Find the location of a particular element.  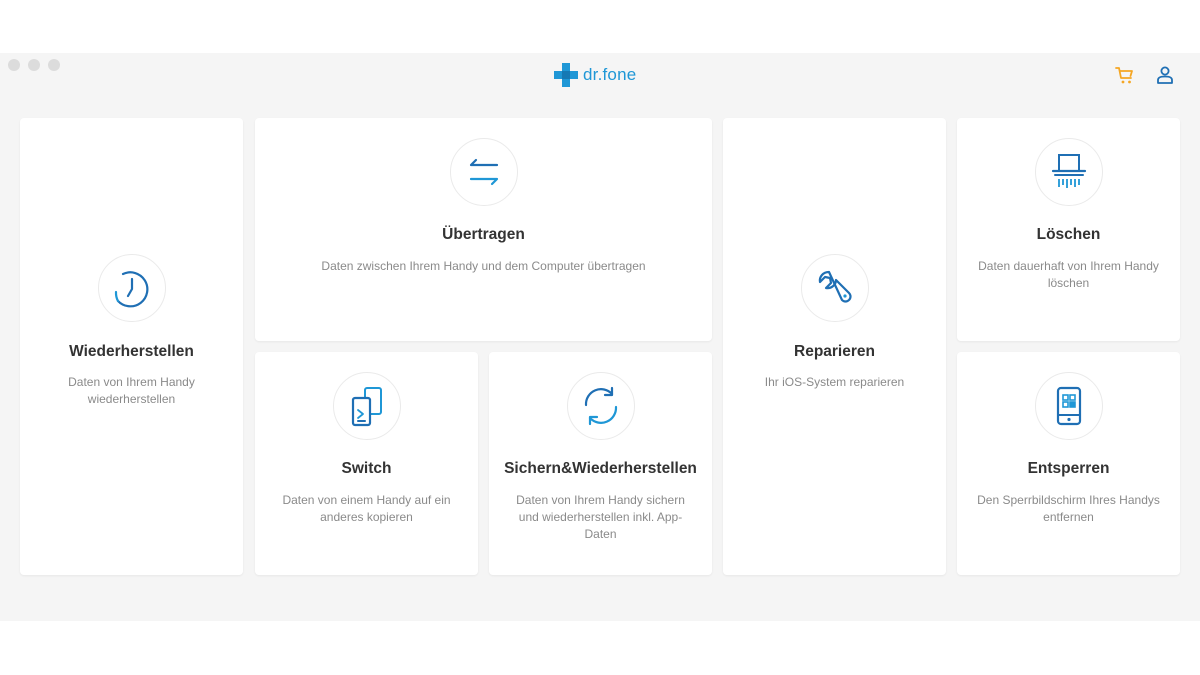

transfer-arrows-icon is located at coordinates (483, 172).